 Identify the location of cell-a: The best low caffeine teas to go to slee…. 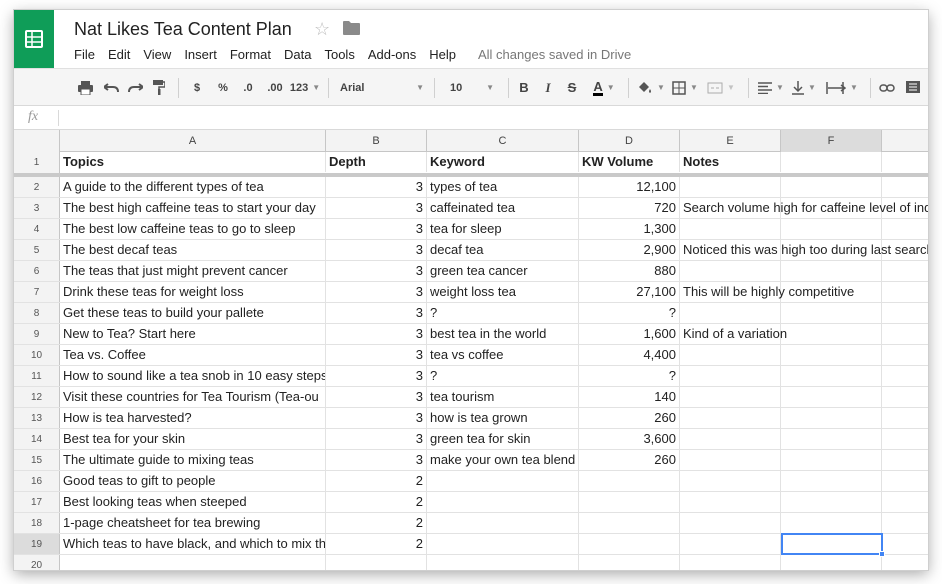
(193, 229).